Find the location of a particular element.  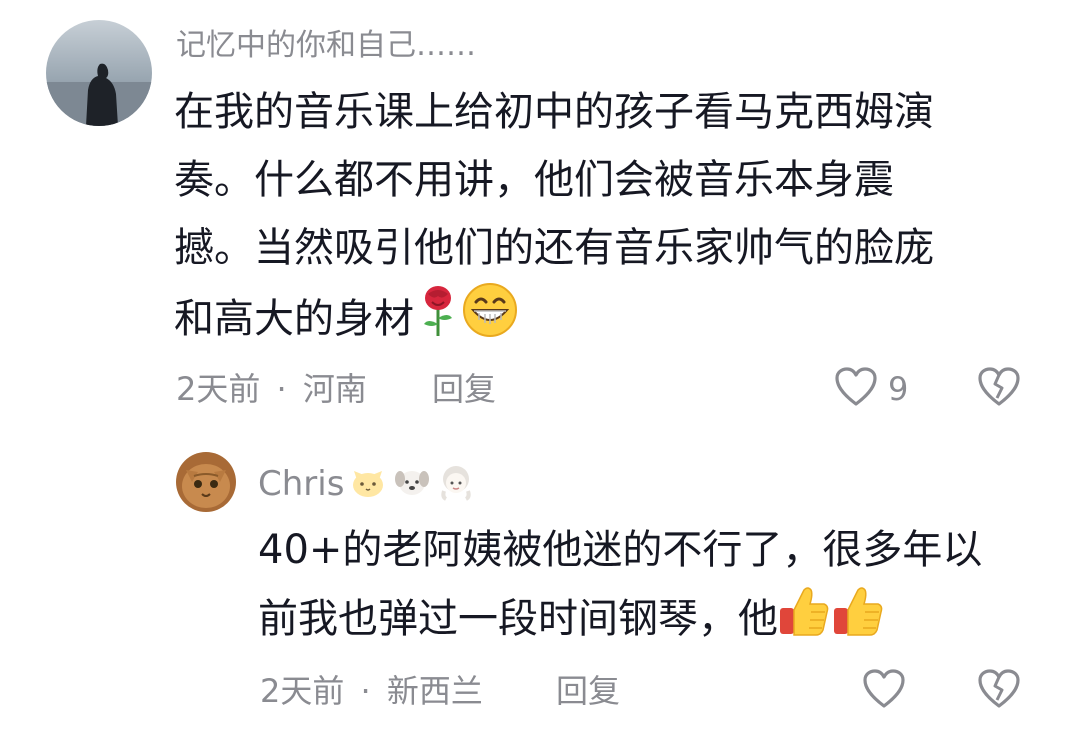

comment-text-line: 前我也弹过一段时间钢琴，他 is located at coordinates (620, 618).